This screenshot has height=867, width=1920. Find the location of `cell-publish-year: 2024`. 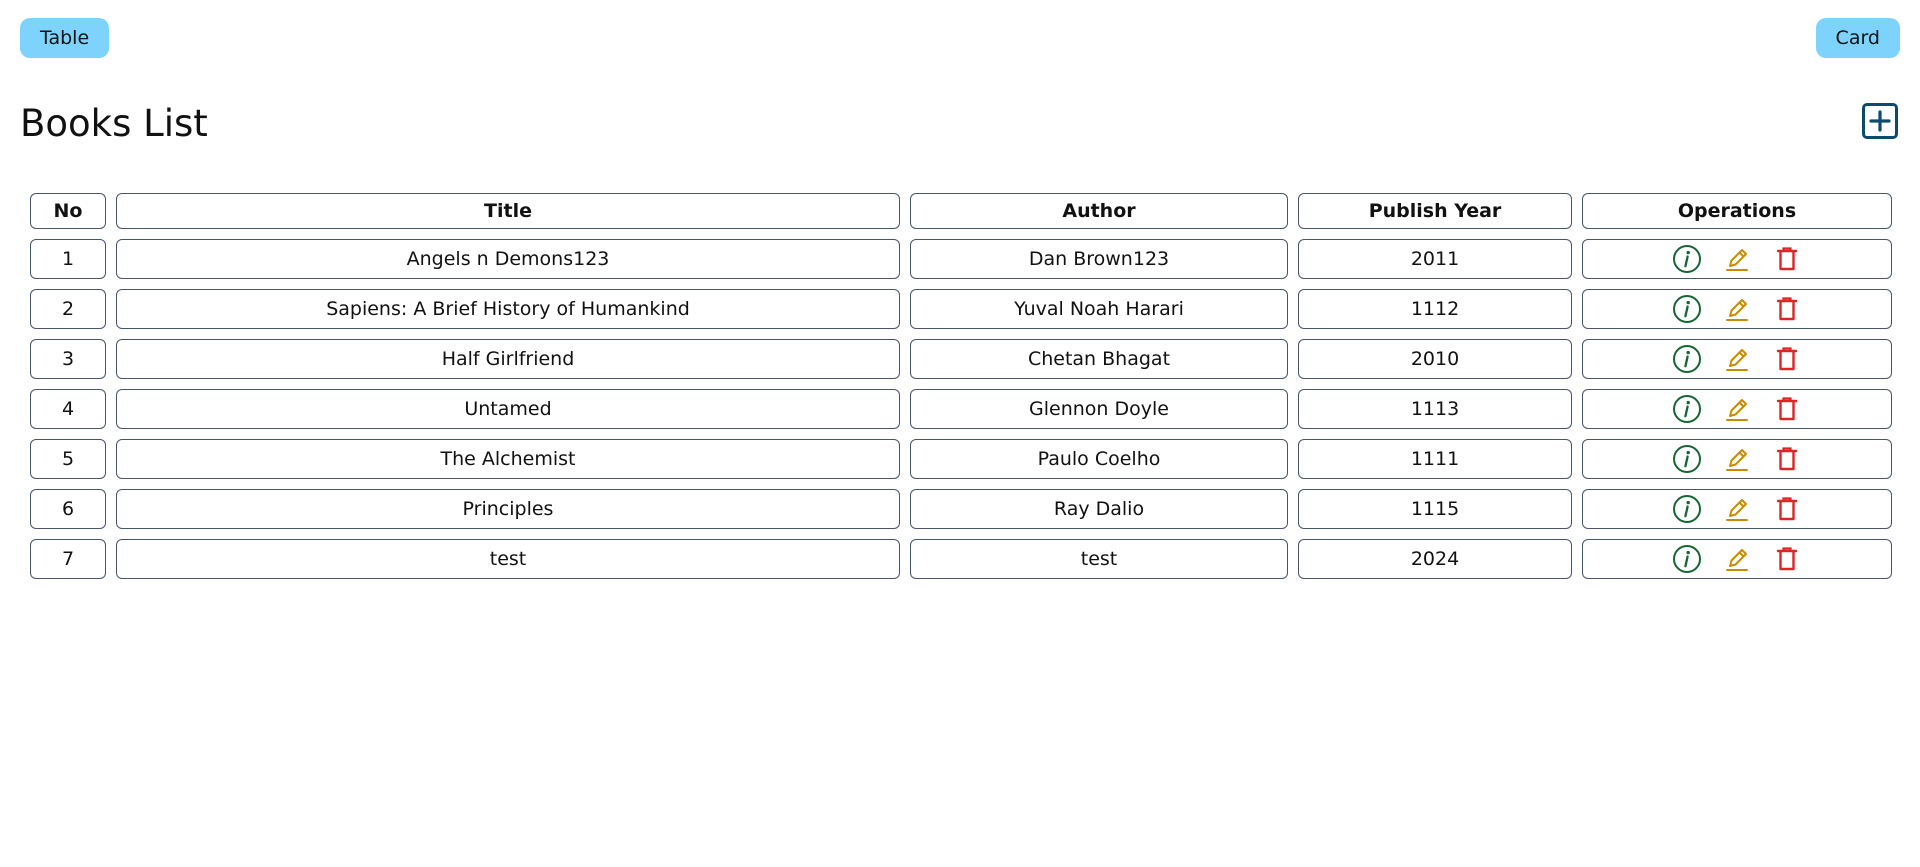

cell-publish-year: 2024 is located at coordinates (1435, 559).